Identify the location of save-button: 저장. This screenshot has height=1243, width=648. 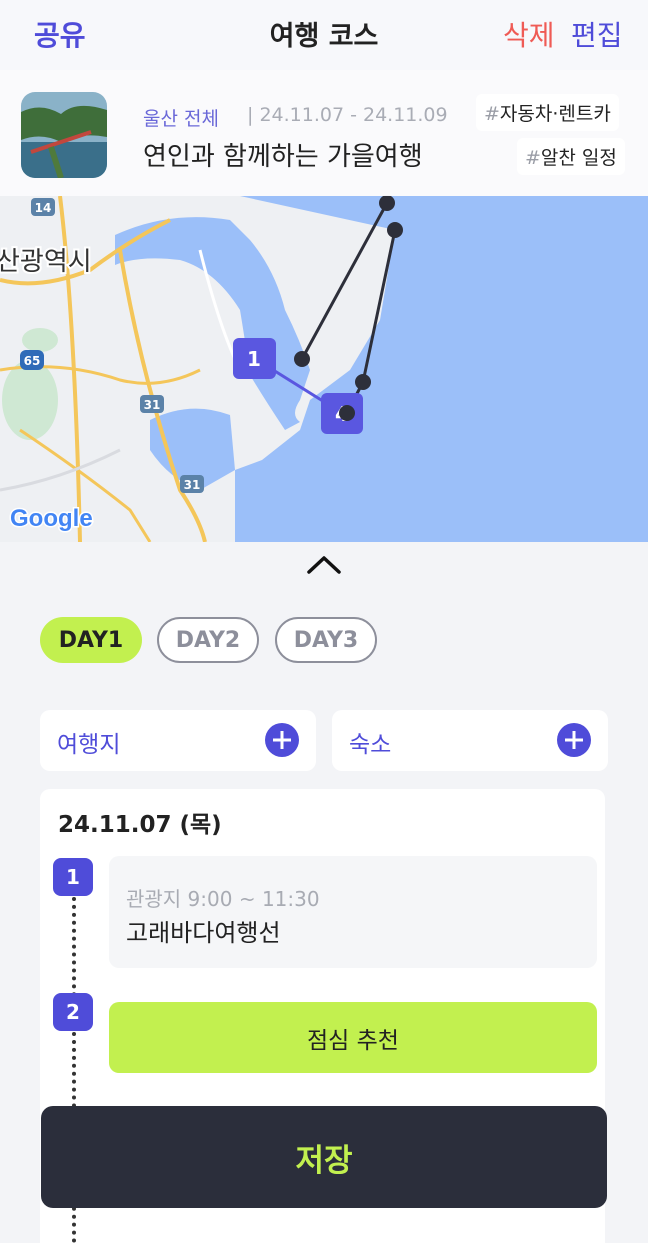
(324, 1157).